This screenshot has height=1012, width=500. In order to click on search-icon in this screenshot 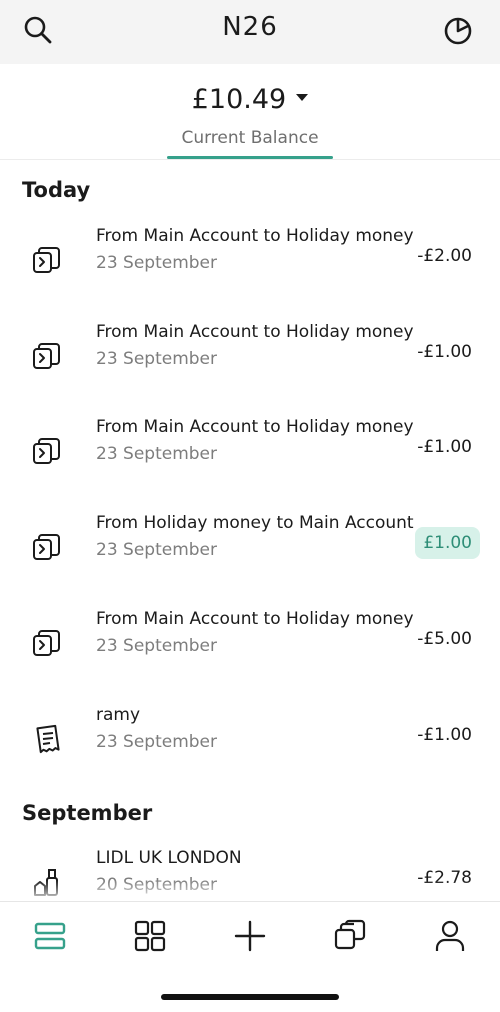, I will do `click(38, 30)`.